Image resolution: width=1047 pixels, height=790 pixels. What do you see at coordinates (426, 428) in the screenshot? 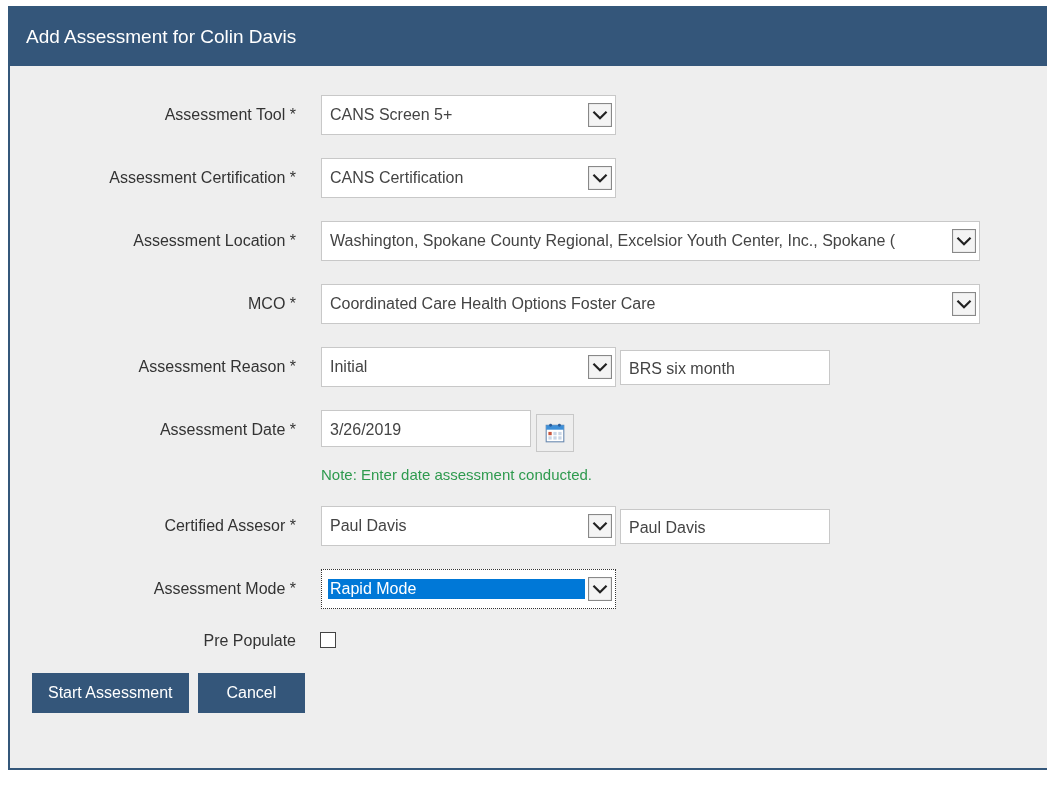
I see `date-field: 3/26/2019` at bounding box center [426, 428].